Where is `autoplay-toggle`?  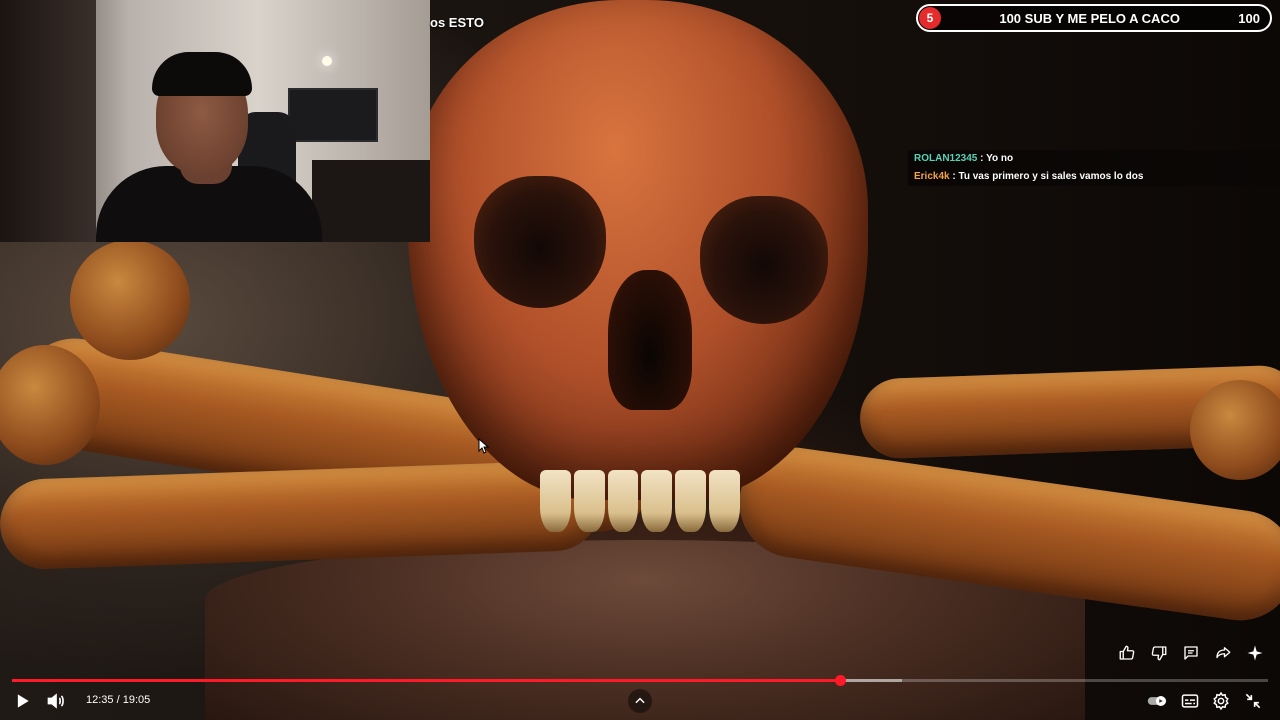 autoplay-toggle is located at coordinates (1157, 701).